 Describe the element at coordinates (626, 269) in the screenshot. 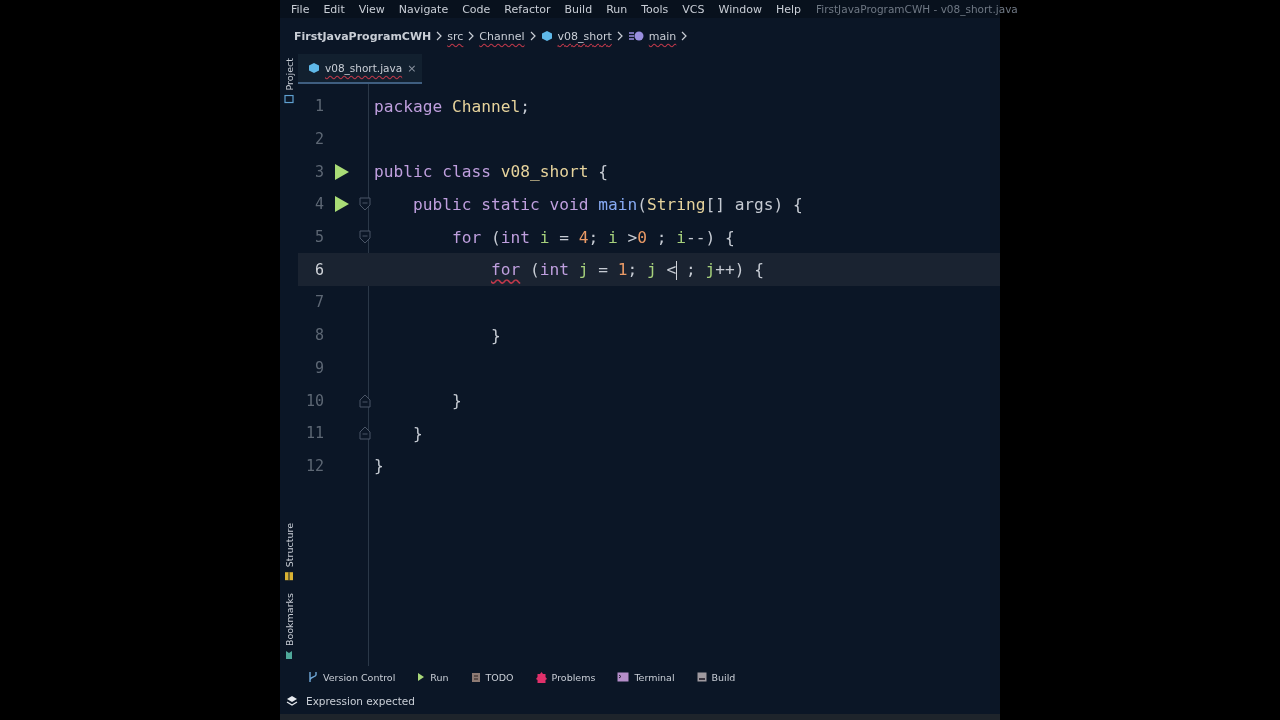

I see `code-line: for (int j = 1; j < ; j++) {` at that location.